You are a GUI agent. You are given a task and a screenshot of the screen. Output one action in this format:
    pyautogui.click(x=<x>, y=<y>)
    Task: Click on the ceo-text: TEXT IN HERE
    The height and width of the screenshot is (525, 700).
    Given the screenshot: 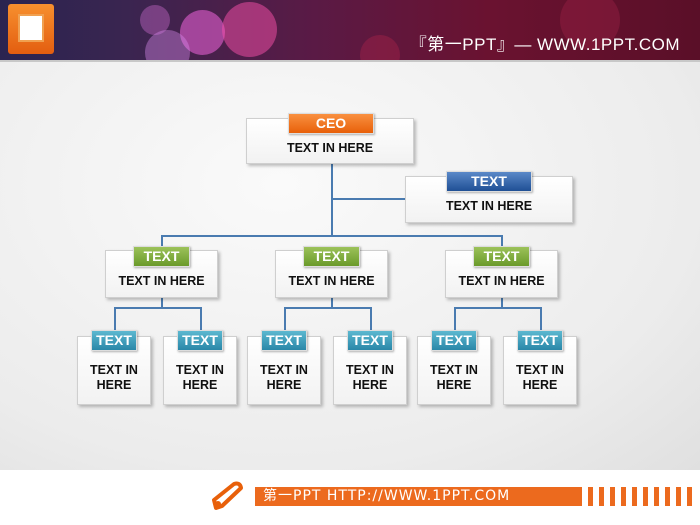 What is the action you would take?
    pyautogui.click(x=330, y=147)
    